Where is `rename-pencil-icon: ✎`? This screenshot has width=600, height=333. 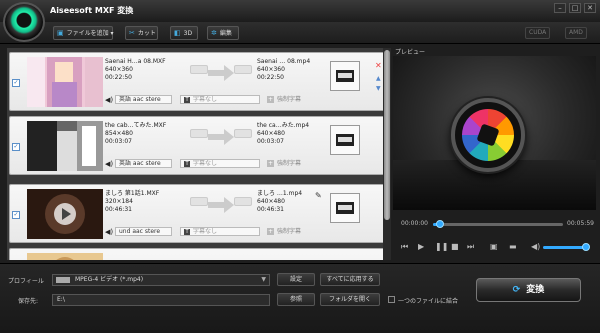
rename-pencil-icon: ✎ is located at coordinates (318, 195).